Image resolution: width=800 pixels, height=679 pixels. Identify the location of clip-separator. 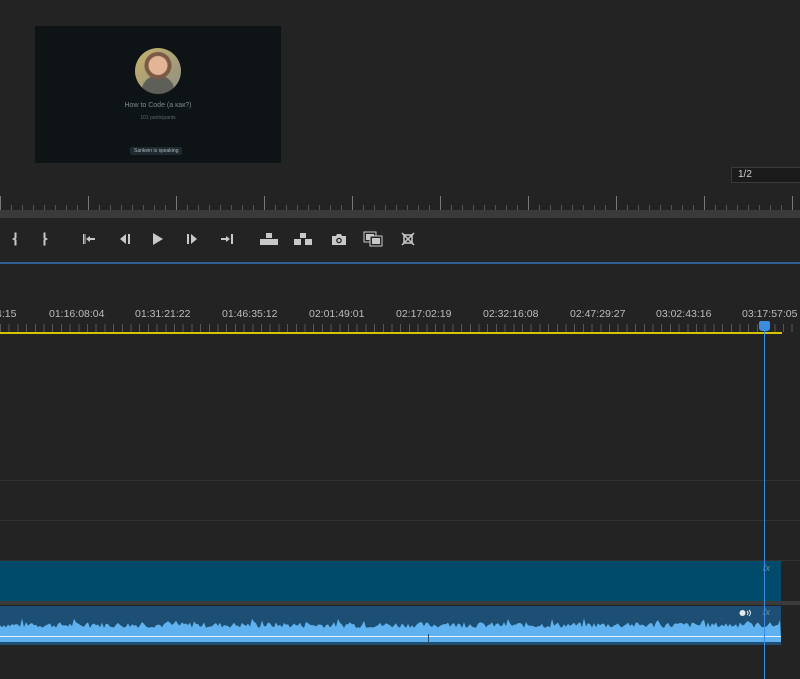
(400, 603).